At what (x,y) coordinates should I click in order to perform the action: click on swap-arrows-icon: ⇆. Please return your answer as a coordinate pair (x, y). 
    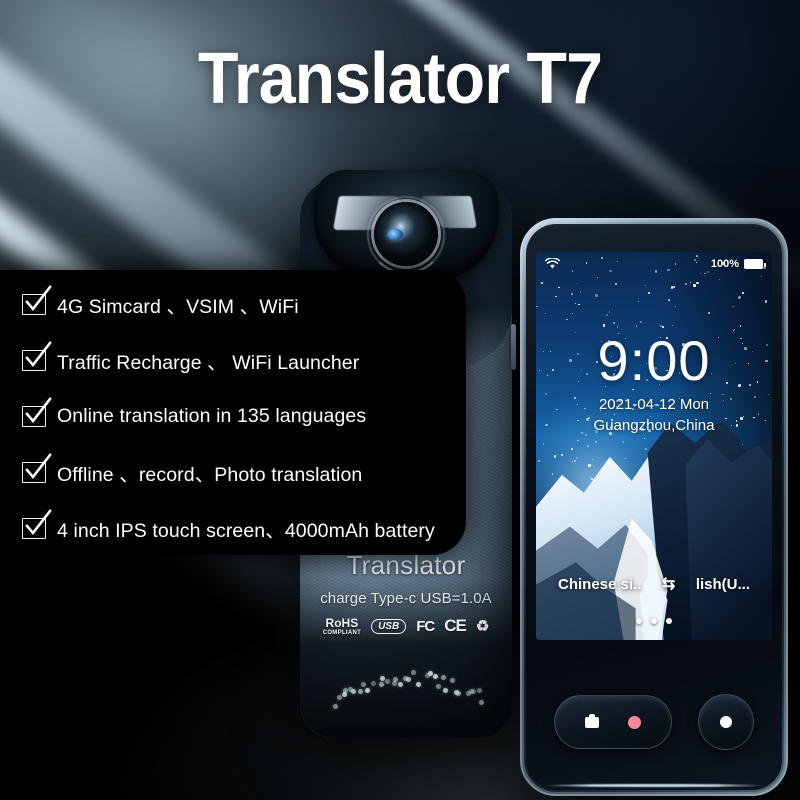
    Looking at the image, I should click on (668, 584).